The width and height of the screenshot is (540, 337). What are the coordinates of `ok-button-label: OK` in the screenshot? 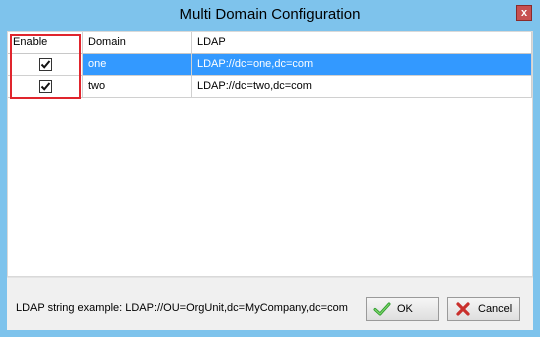 It's located at (405, 309).